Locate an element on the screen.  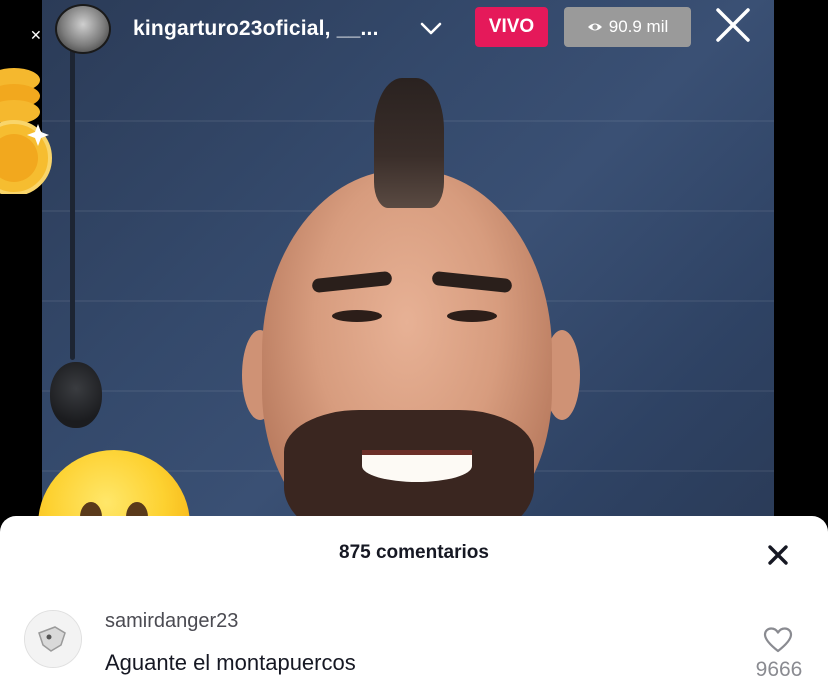
wall-lamp is located at coordinates (76, 395).